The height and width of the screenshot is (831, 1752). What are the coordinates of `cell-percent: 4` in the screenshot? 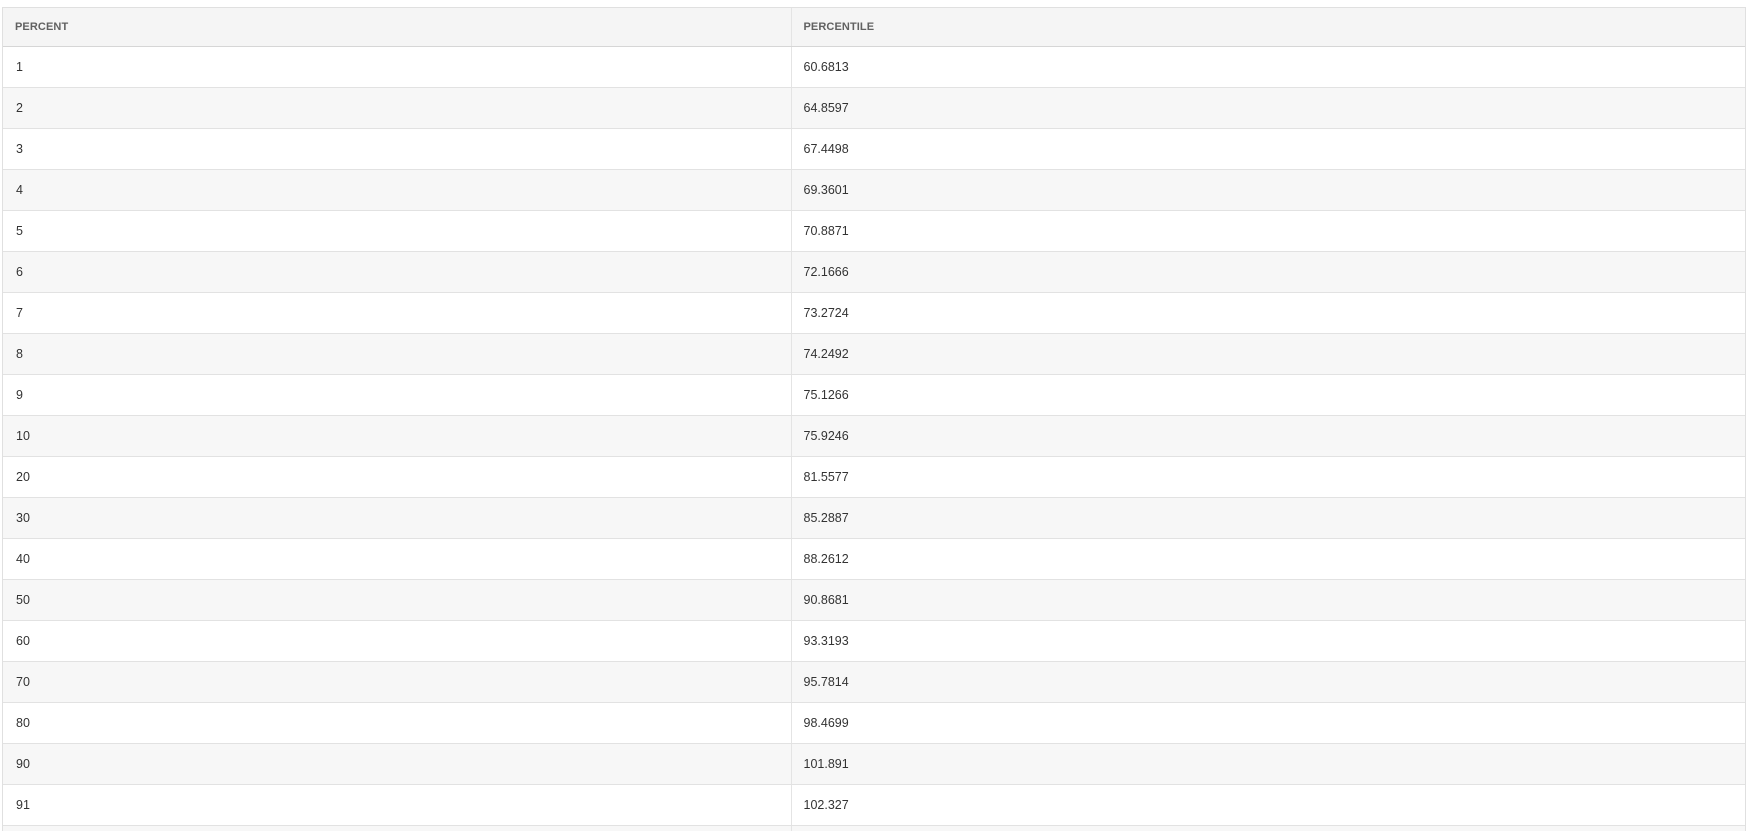 It's located at (397, 190).